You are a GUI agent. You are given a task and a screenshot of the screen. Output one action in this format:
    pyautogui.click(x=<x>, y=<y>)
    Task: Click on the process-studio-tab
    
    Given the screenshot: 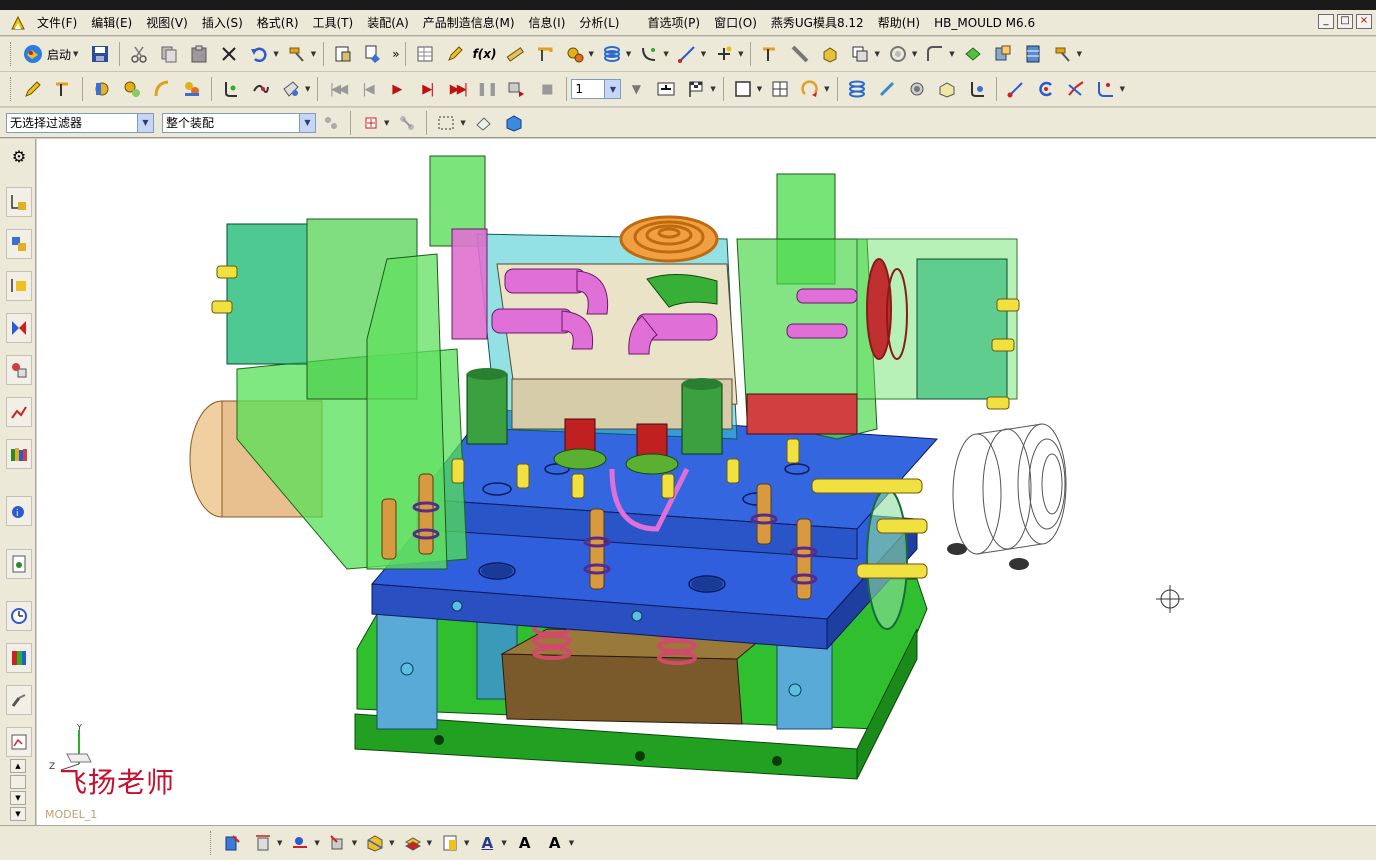 What is the action you would take?
    pyautogui.click(x=19, y=564)
    